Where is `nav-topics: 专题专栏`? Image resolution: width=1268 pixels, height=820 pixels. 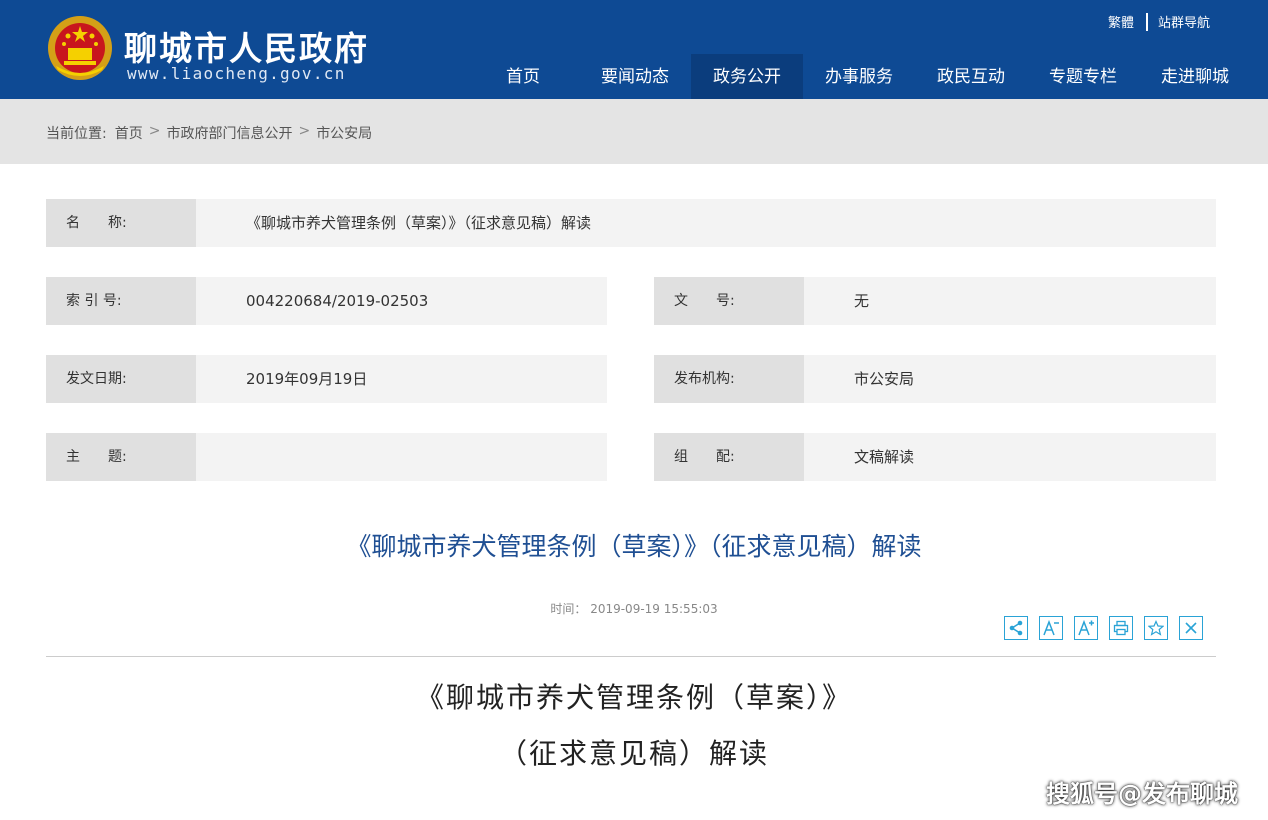 nav-topics: 专题专栏 is located at coordinates (1083, 76).